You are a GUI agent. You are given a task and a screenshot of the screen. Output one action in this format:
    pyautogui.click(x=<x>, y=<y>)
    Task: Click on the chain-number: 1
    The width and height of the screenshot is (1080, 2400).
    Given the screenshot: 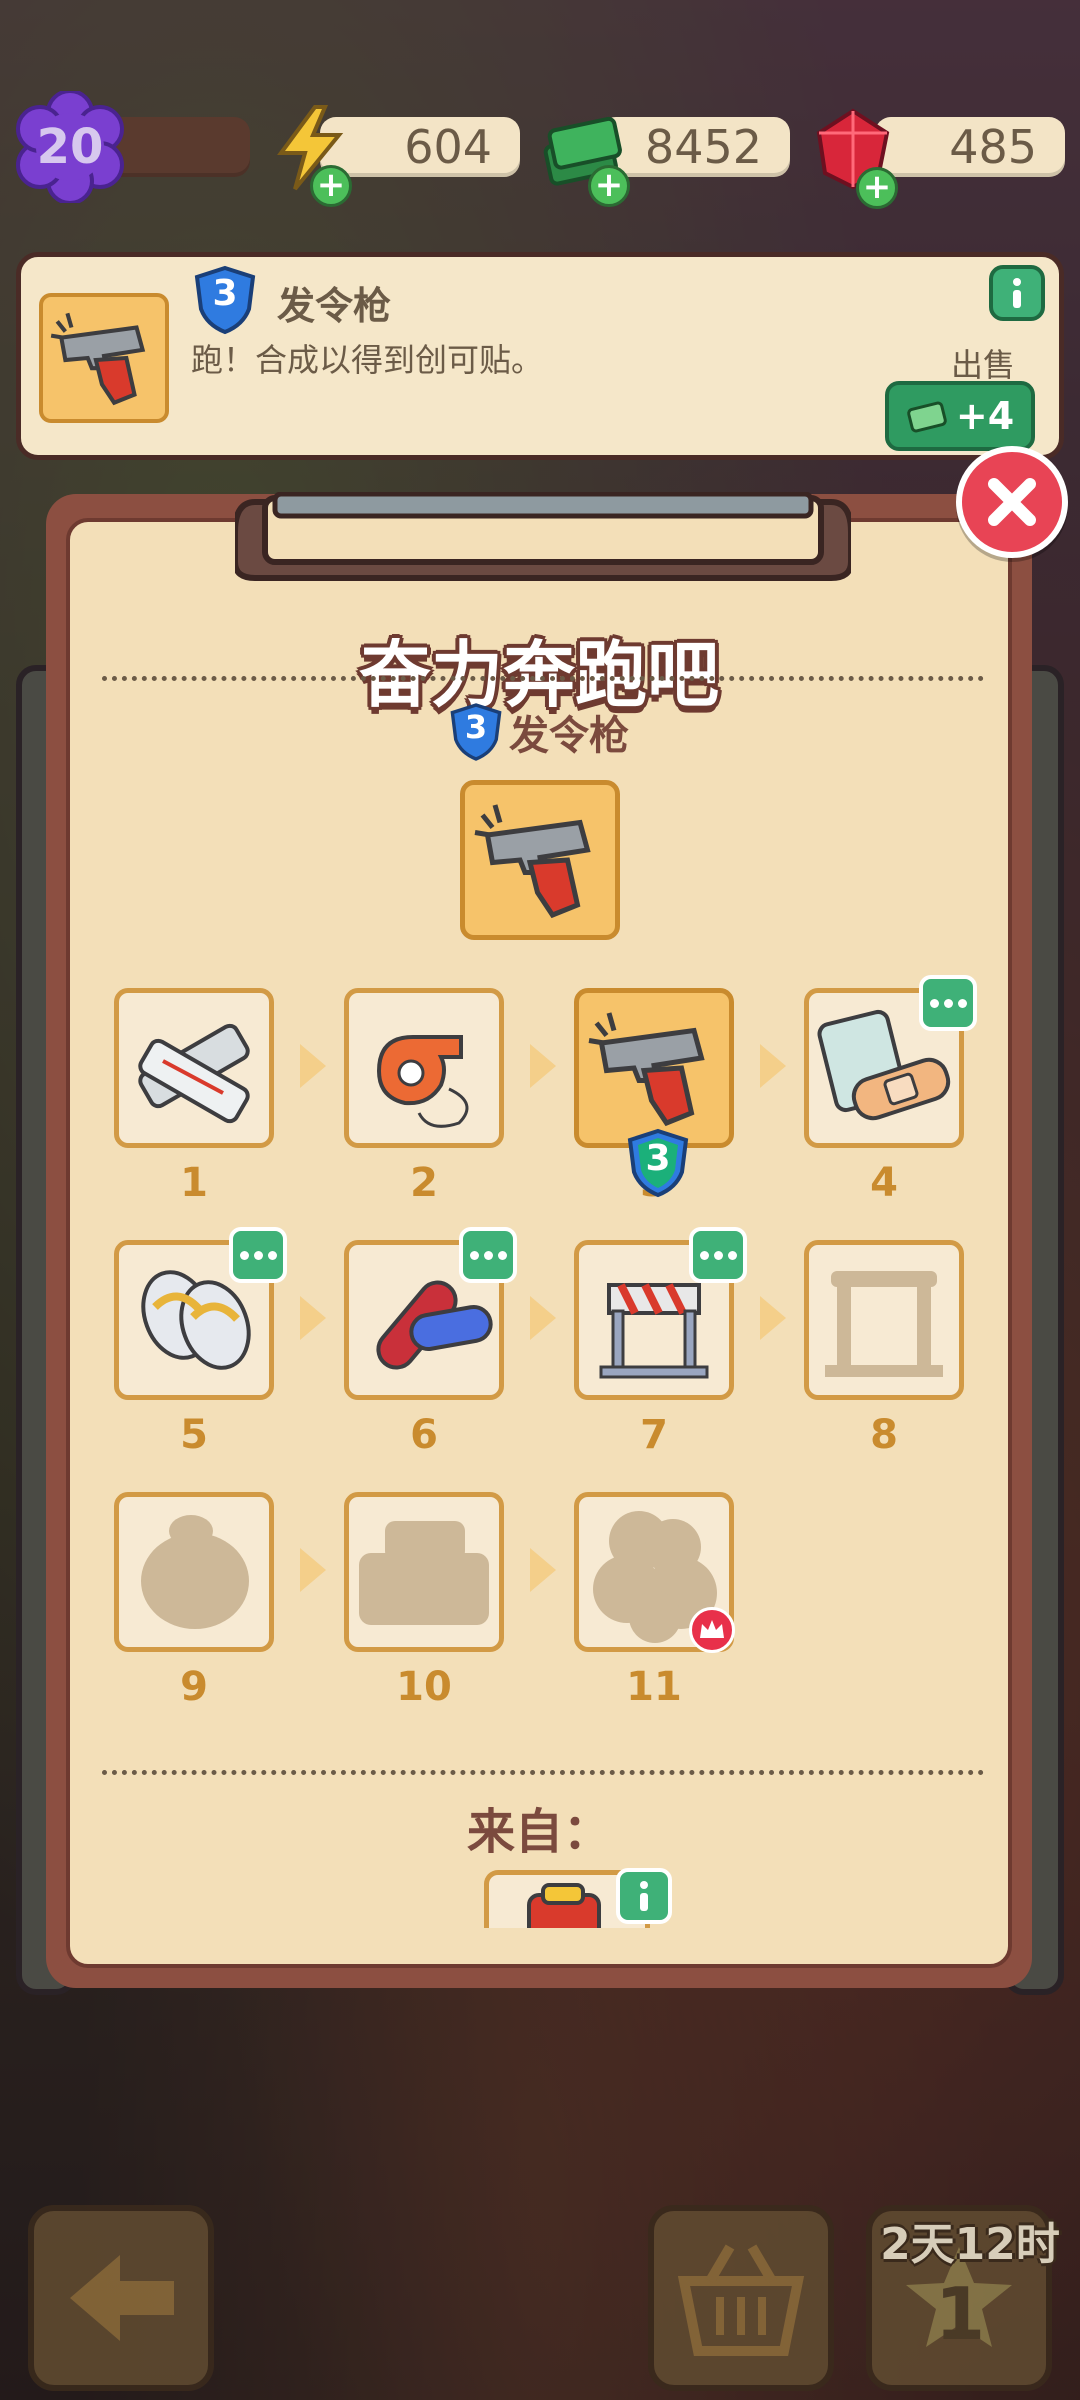 What is the action you would take?
    pyautogui.click(x=194, y=1183)
    